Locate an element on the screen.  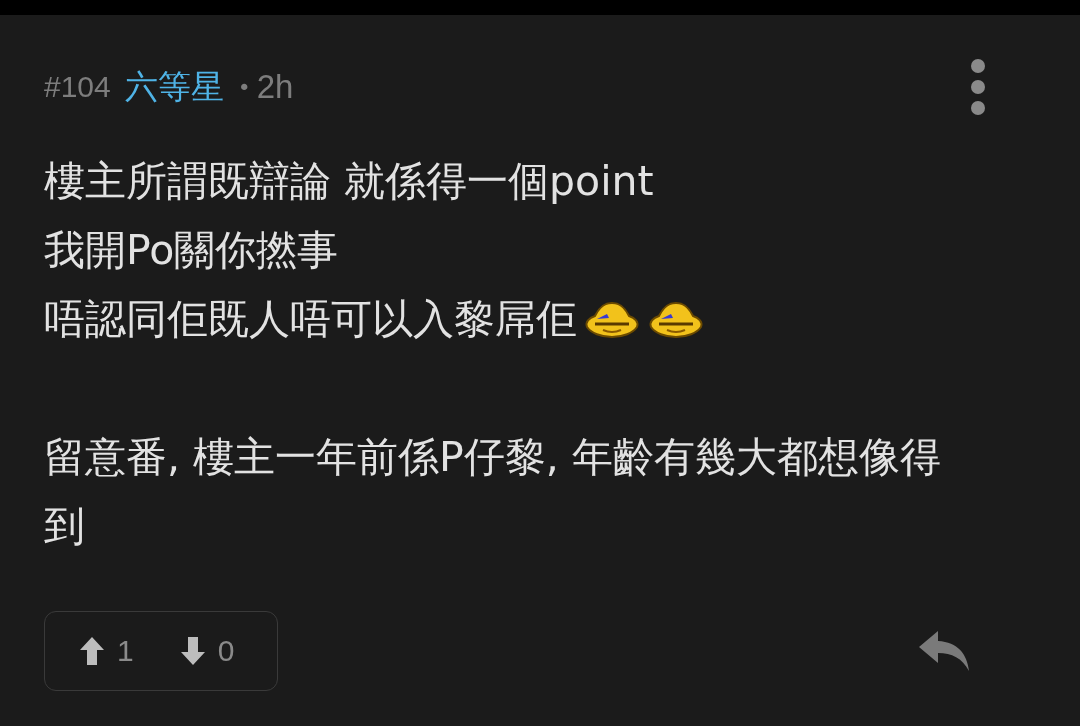
reply-icon is located at coordinates (944, 651).